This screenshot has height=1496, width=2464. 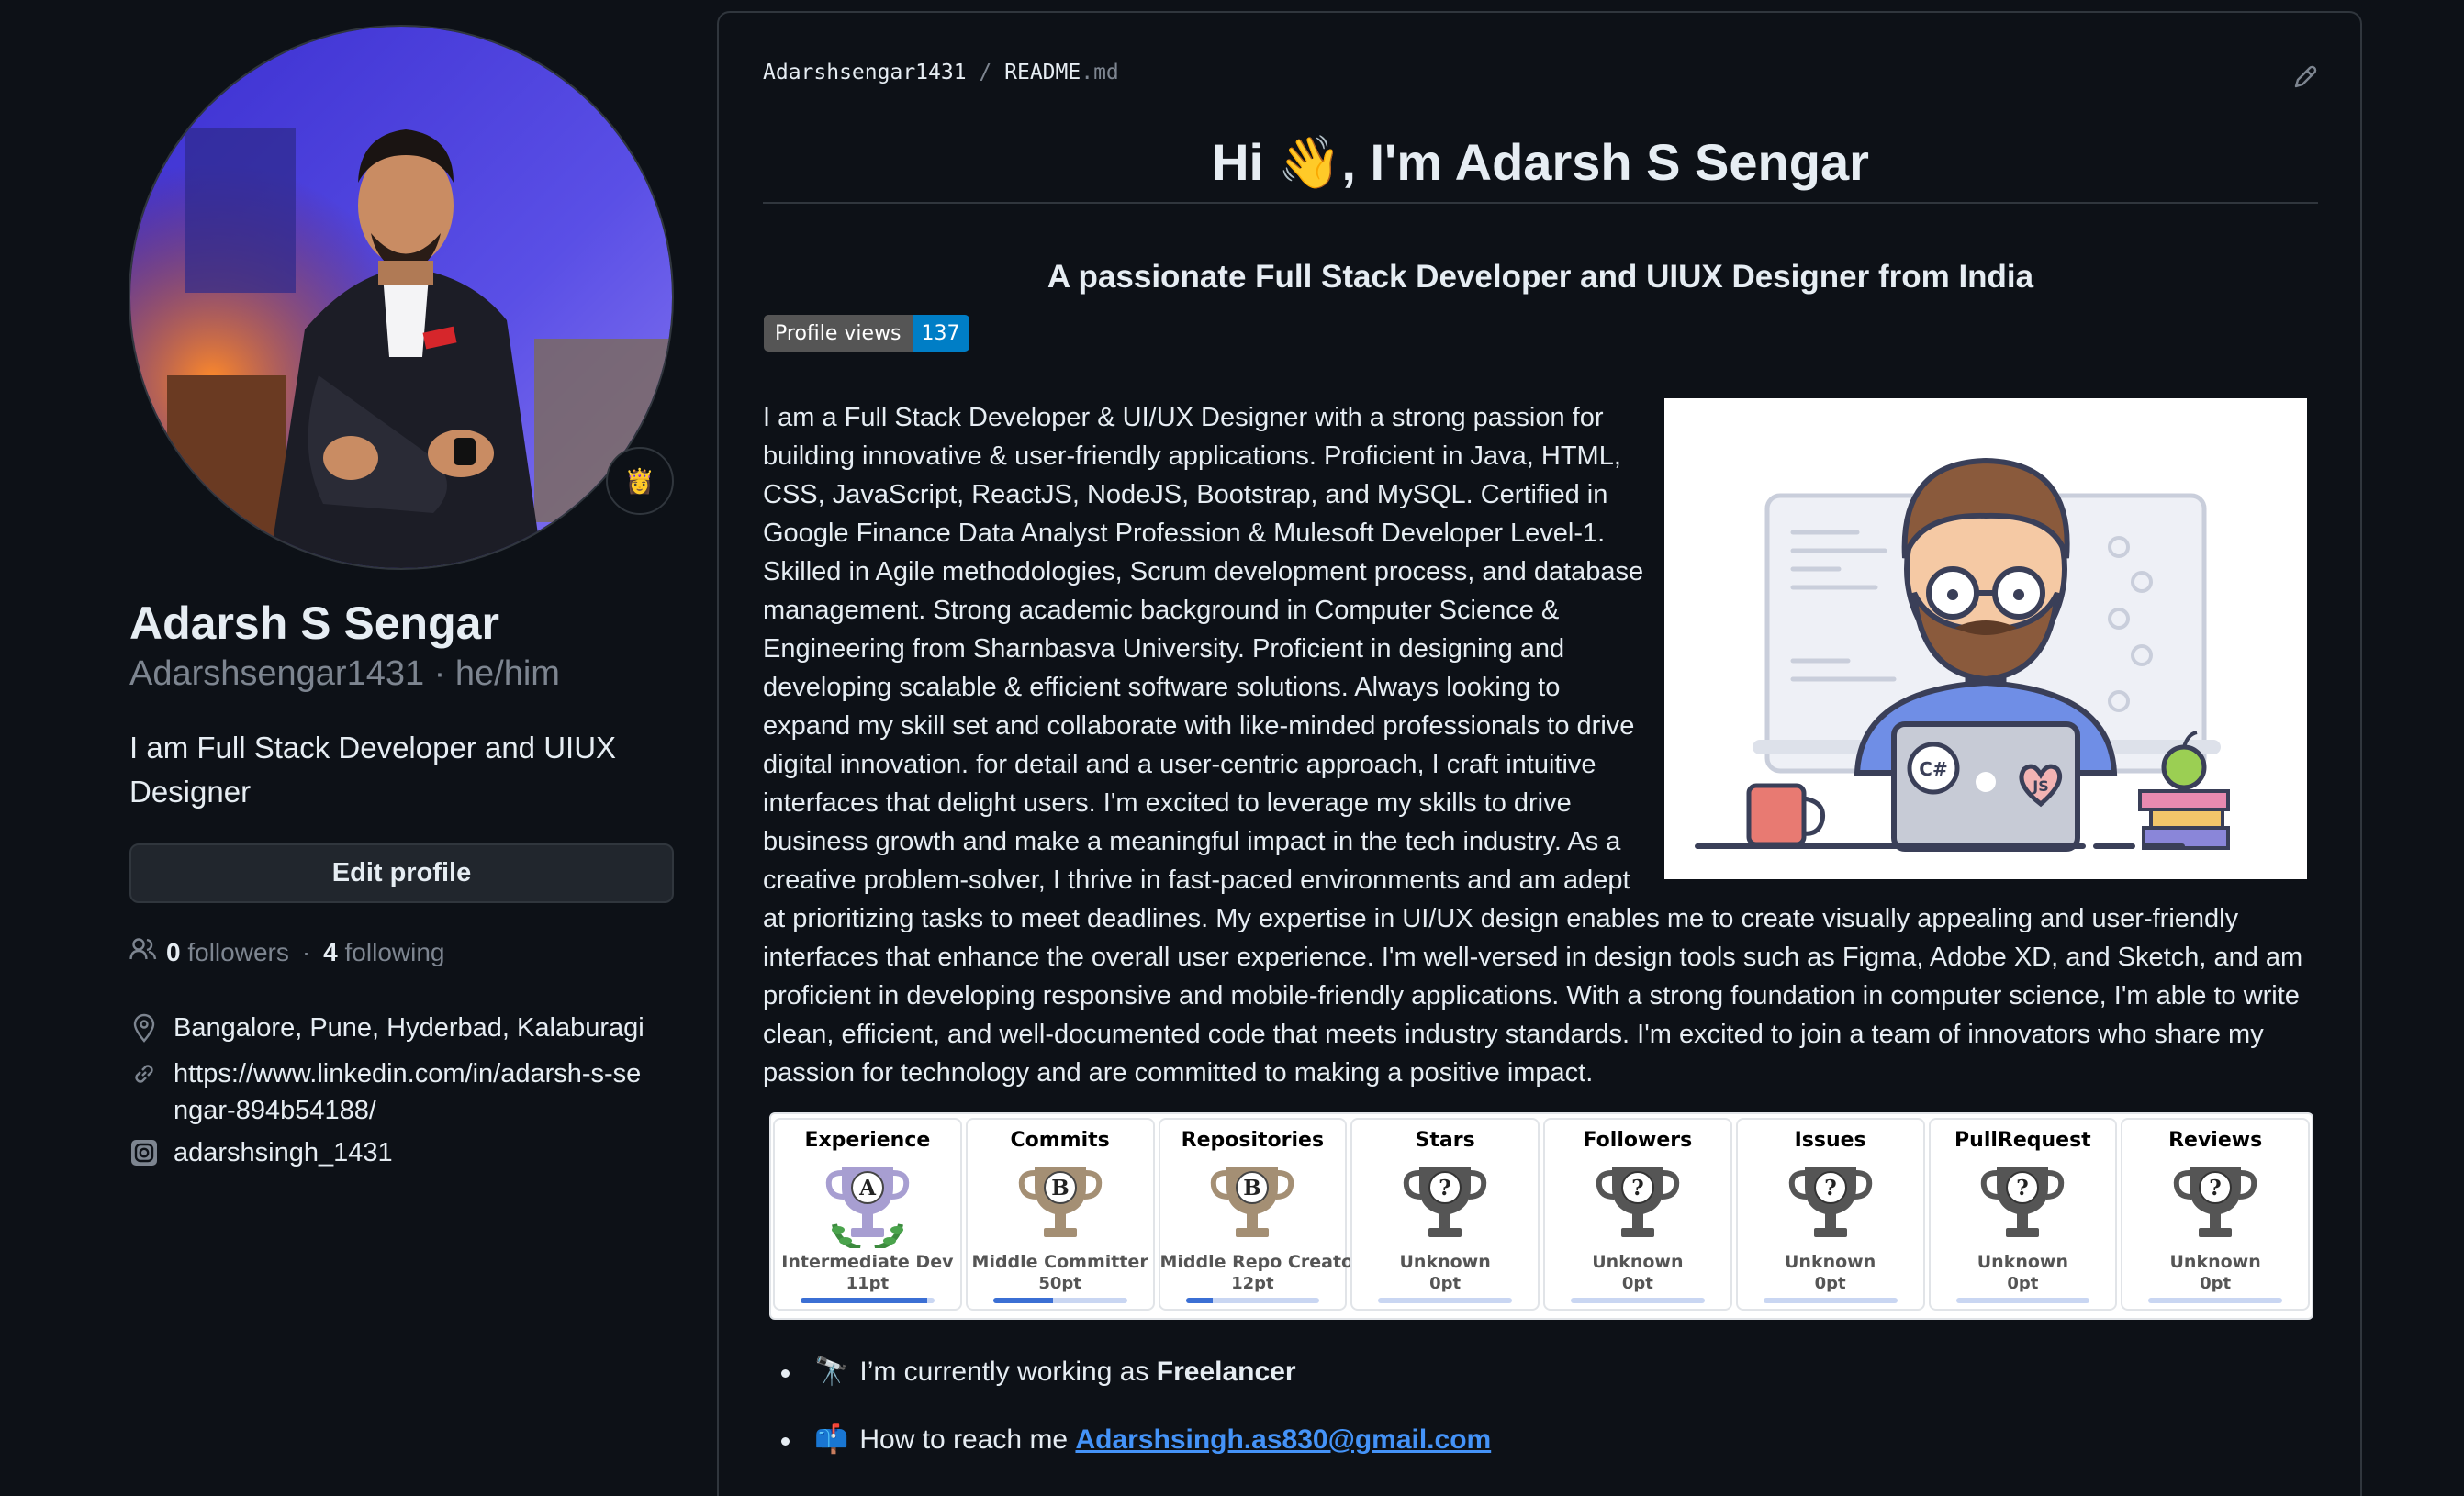 What do you see at coordinates (144, 1153) in the screenshot?
I see `instagram-icon` at bounding box center [144, 1153].